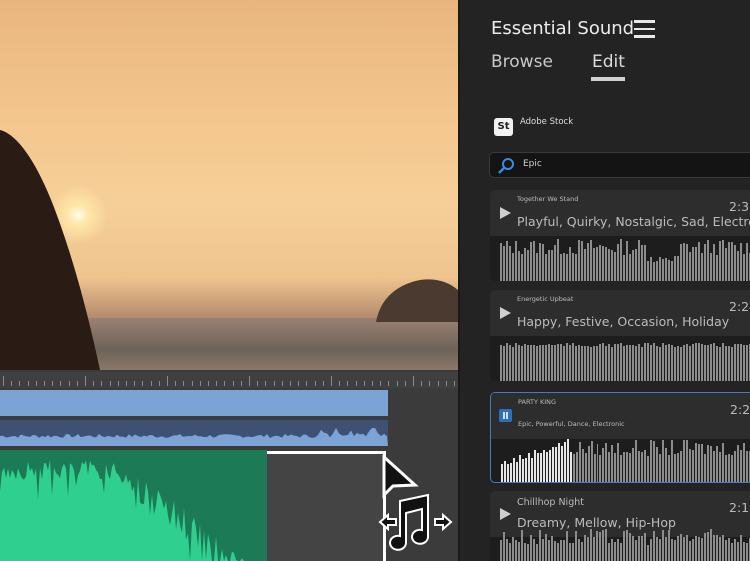  What do you see at coordinates (644, 29) in the screenshot?
I see `hamburger-menu-icon` at bounding box center [644, 29].